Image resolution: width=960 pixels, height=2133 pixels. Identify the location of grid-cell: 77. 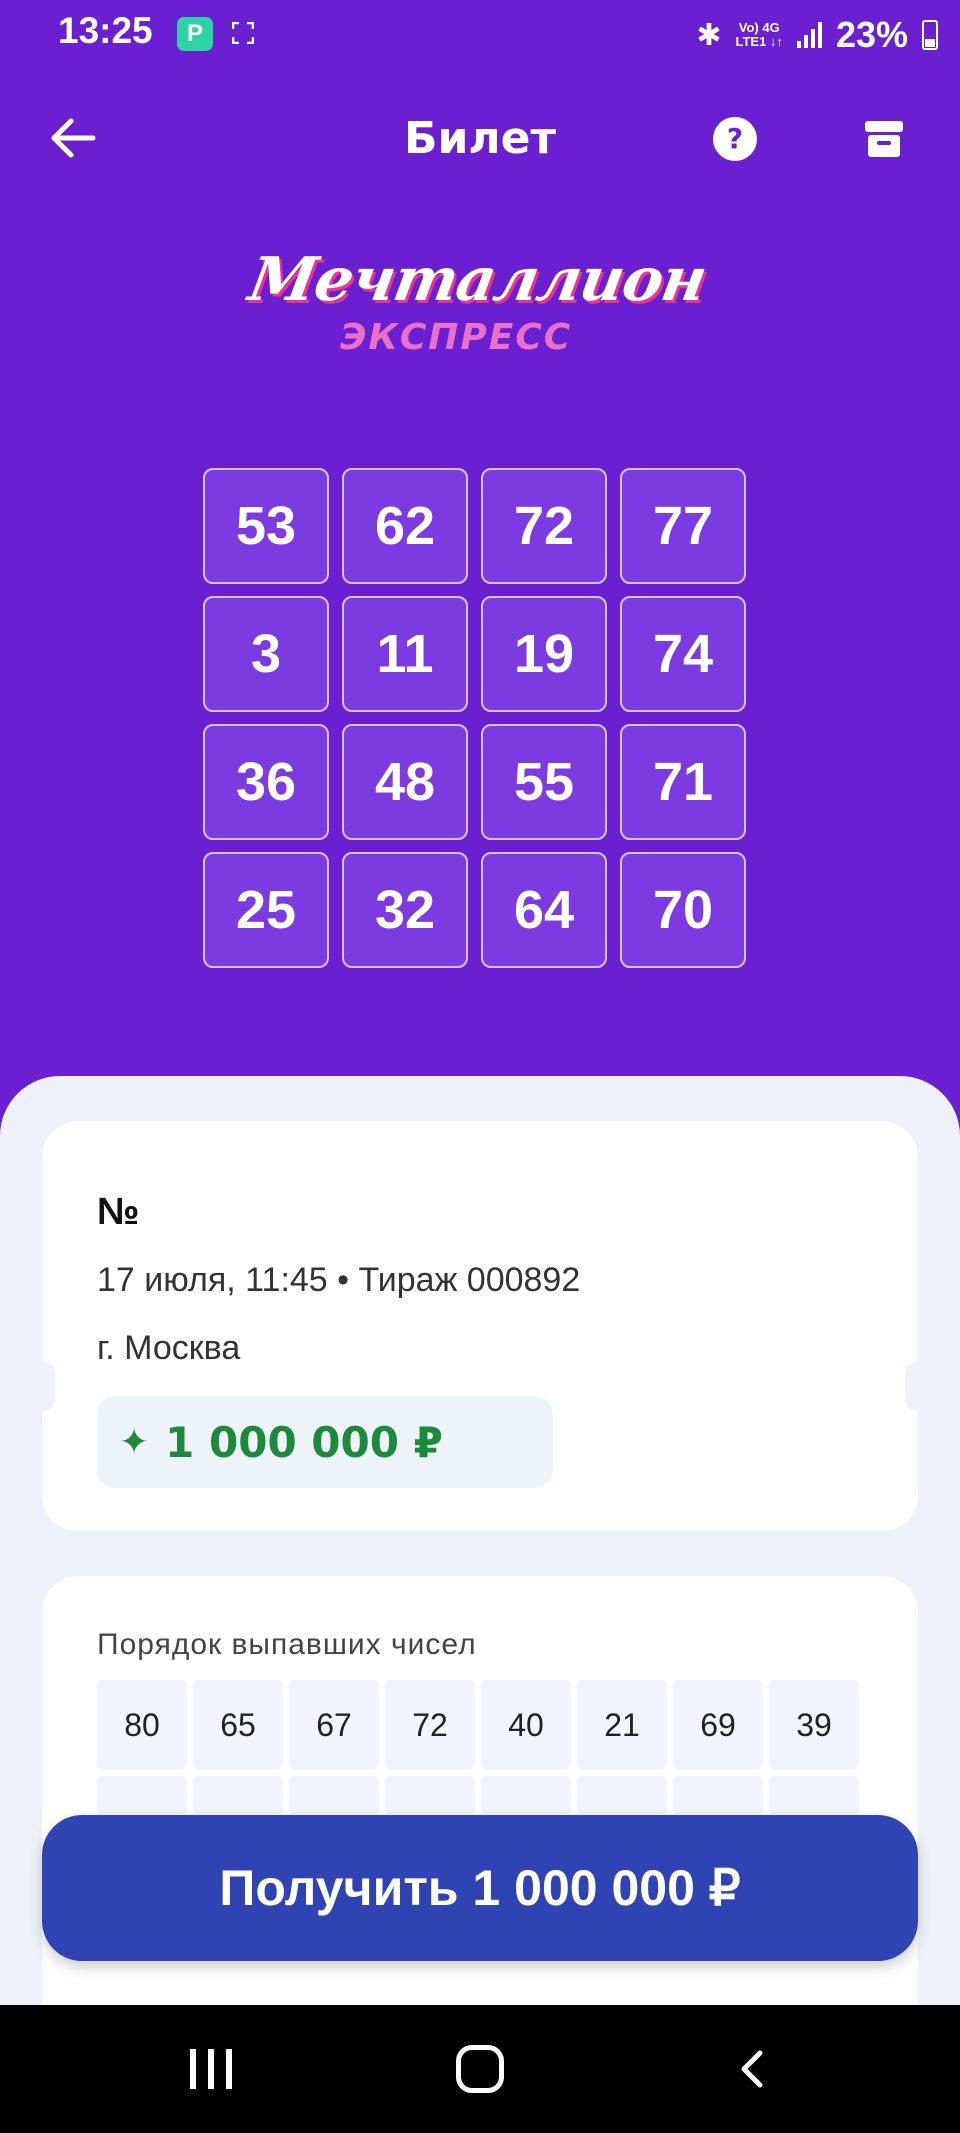
(683, 526).